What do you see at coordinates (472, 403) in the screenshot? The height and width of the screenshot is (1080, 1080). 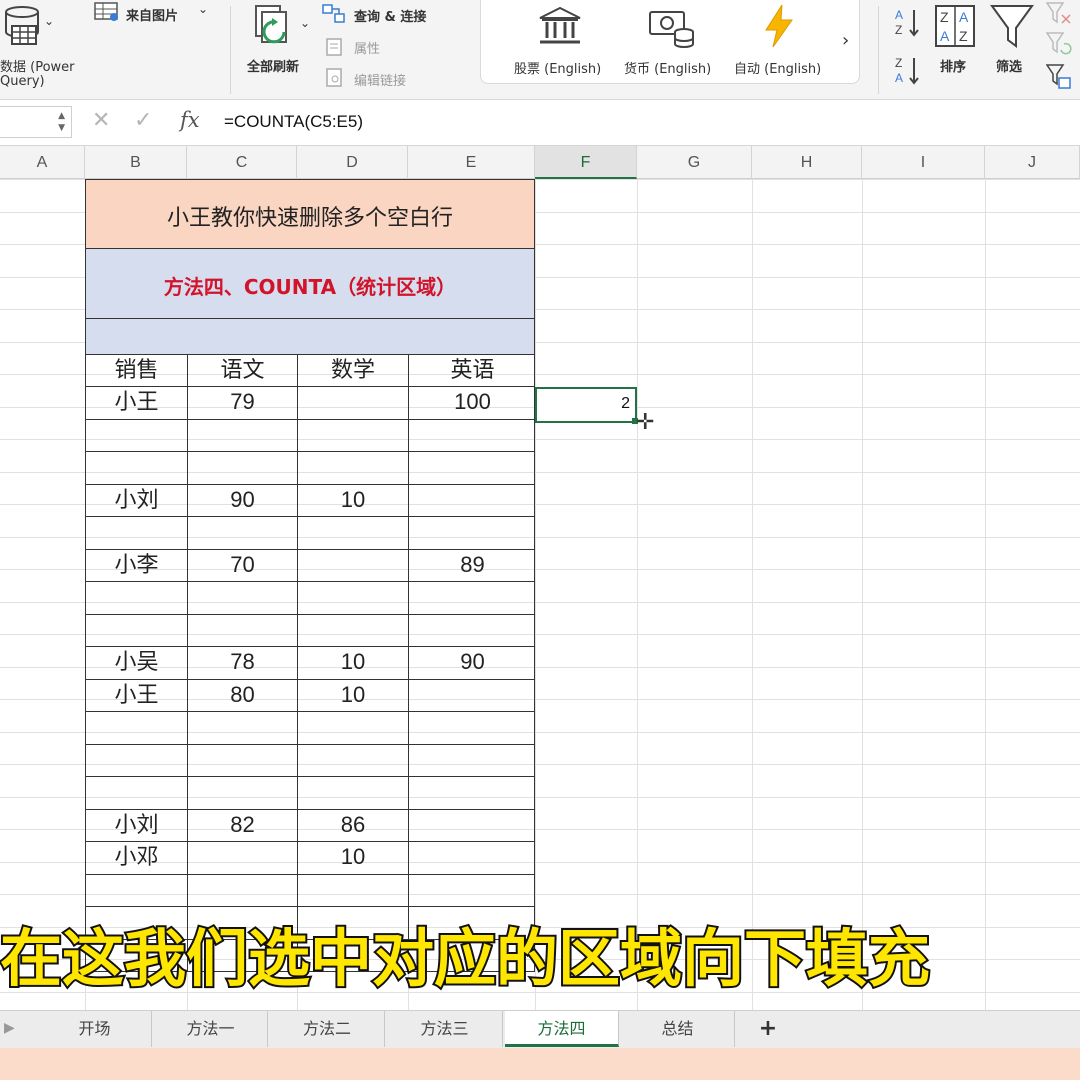 I see `table-cell: 100` at bounding box center [472, 403].